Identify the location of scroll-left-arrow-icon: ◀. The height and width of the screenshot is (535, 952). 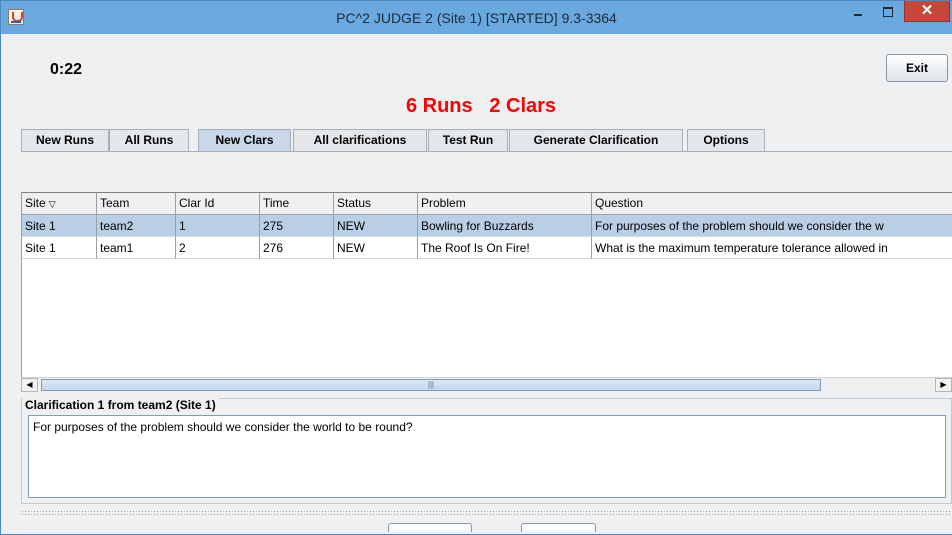
(29, 385).